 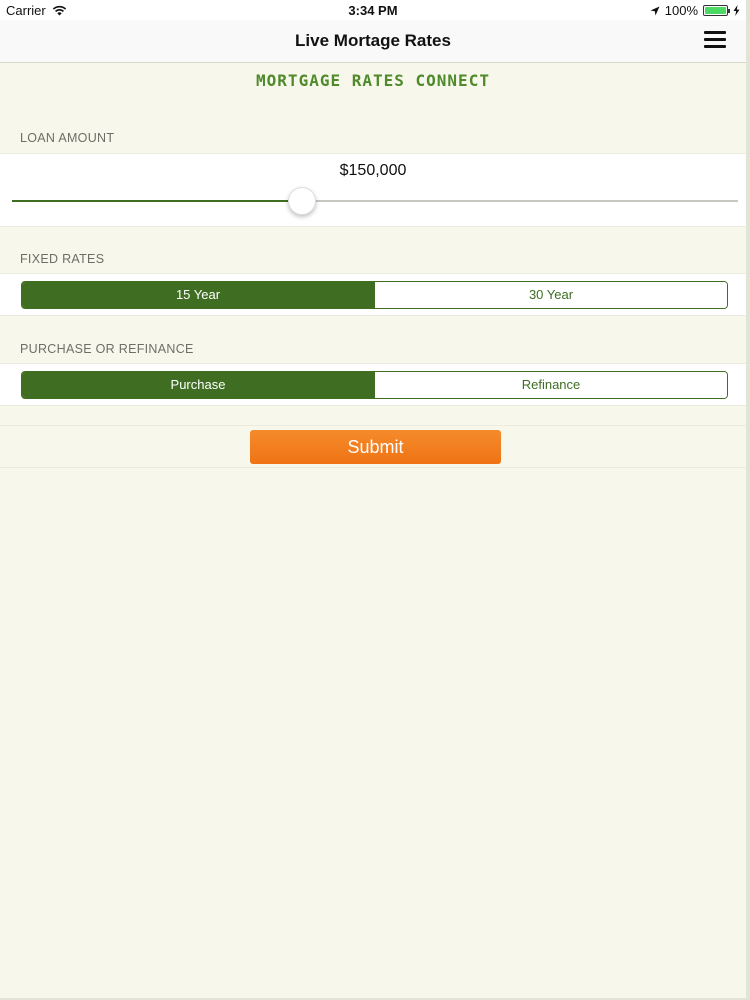 What do you see at coordinates (157, 201) in the screenshot?
I see `slider-fill` at bounding box center [157, 201].